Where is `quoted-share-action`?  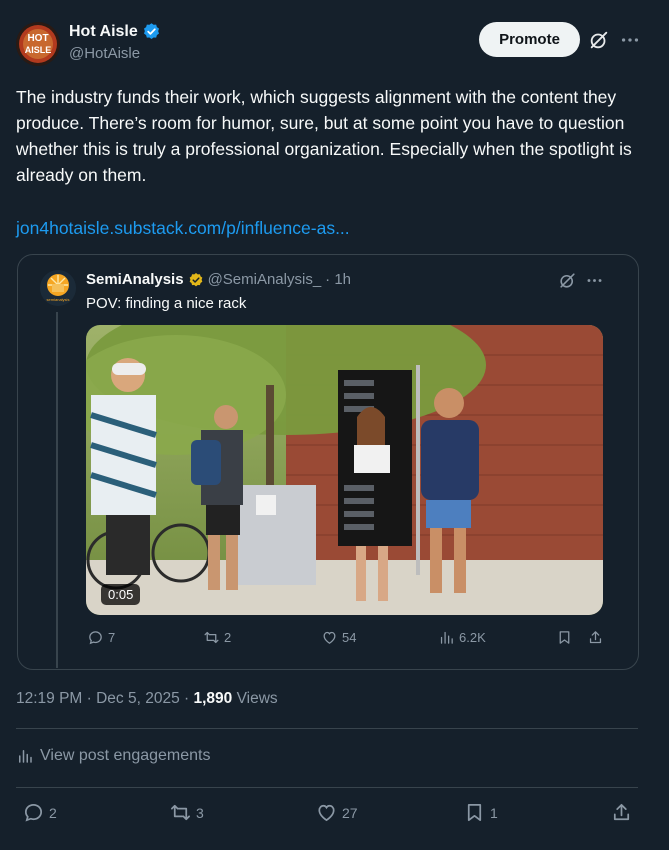
quoted-share-action is located at coordinates (595, 637).